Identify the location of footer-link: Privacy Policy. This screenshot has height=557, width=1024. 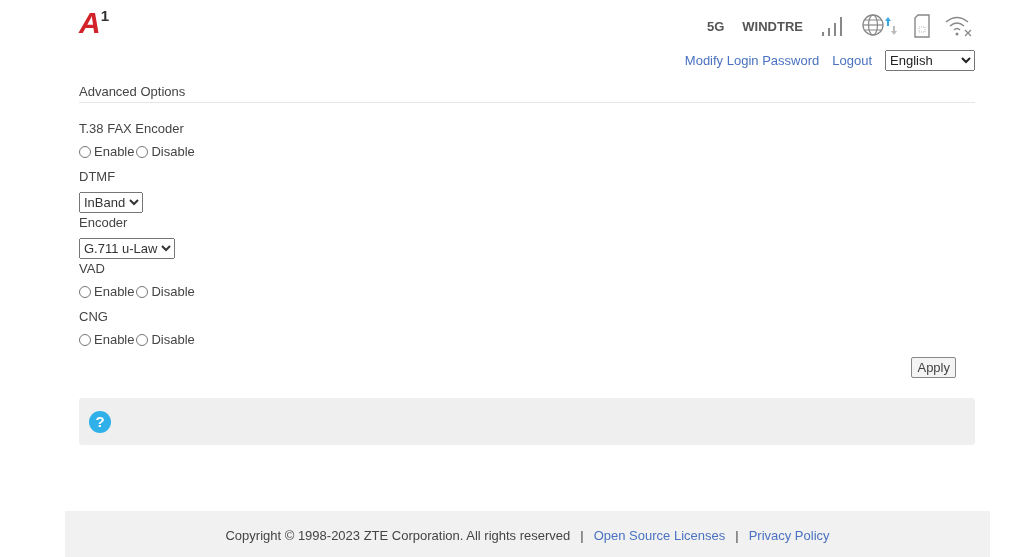
(789, 535).